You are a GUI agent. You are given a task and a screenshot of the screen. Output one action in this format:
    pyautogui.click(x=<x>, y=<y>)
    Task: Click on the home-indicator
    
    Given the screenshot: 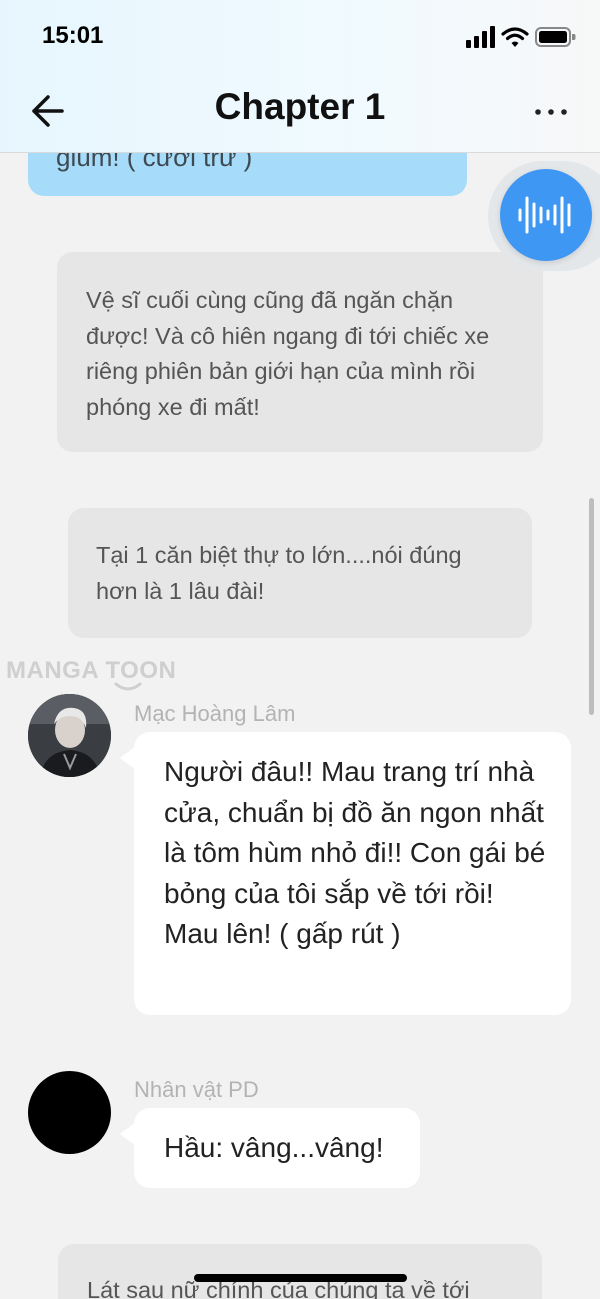 What is the action you would take?
    pyautogui.click(x=300, y=1278)
    